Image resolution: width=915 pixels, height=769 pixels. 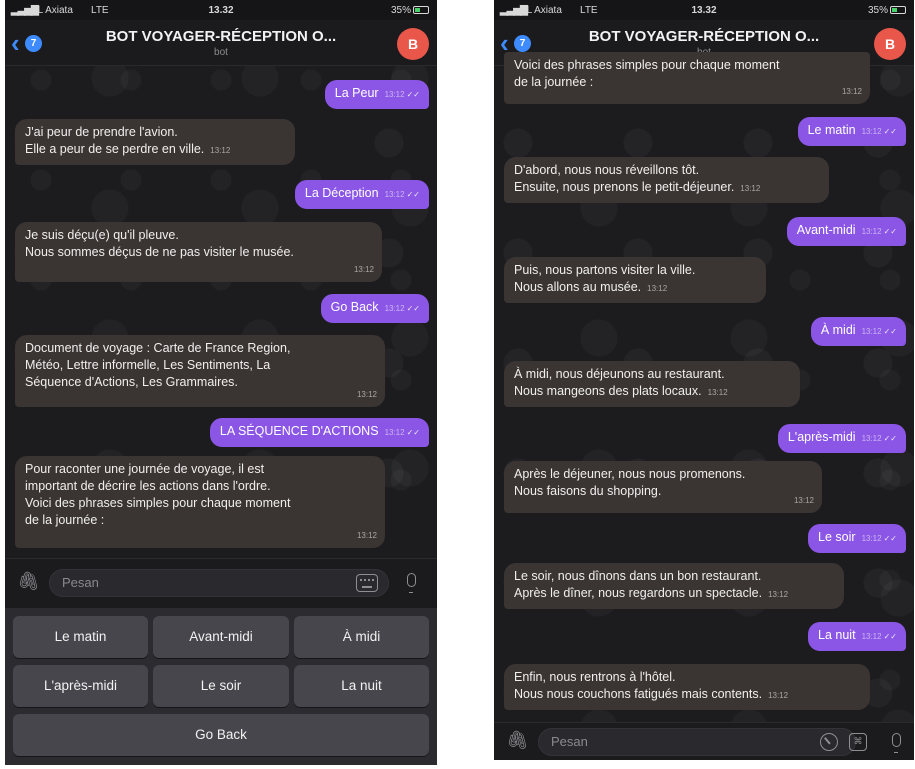 I want to click on message-text: Avant-midi, so click(x=826, y=230).